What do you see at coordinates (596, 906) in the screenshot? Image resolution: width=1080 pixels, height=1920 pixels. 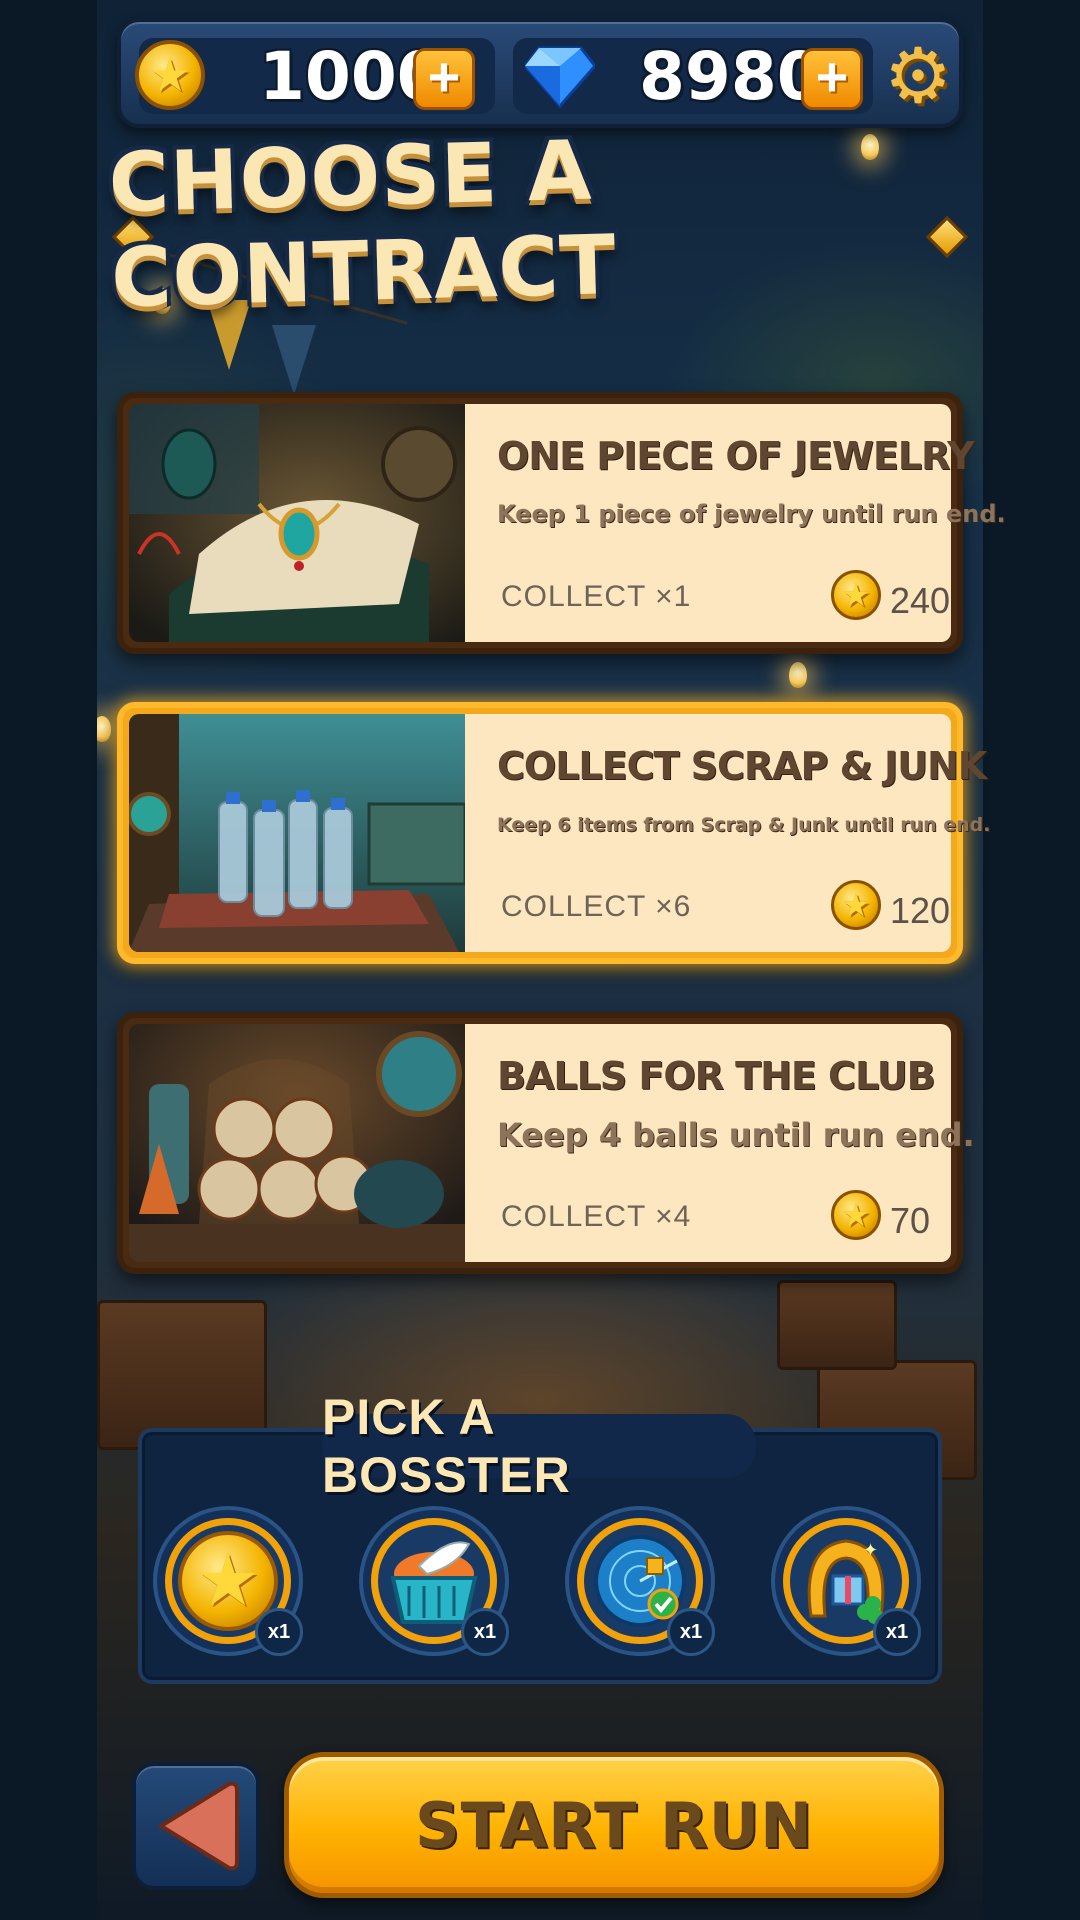 I see `contract-collect-count: COLLECT ×6` at bounding box center [596, 906].